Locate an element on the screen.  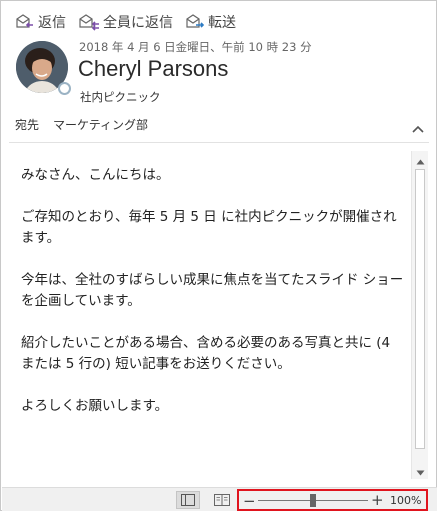
zoom-control: − + 100% is located at coordinates (332, 500).